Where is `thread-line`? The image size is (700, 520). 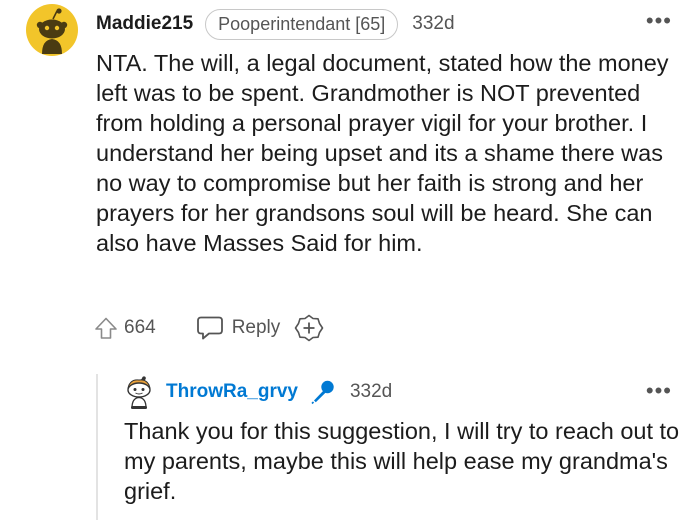
thread-line is located at coordinates (97, 447).